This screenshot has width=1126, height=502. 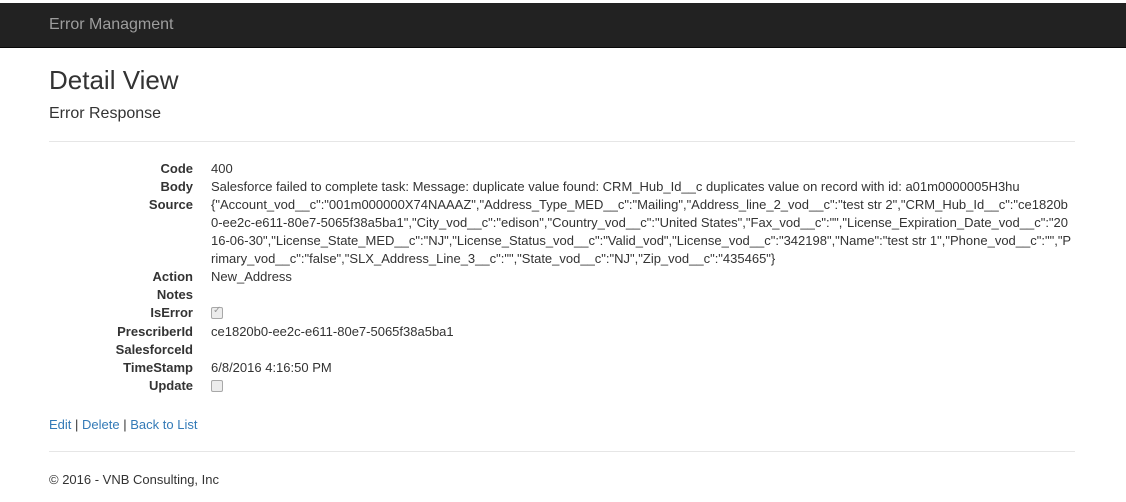 I want to click on back-to-list-link: Back to List, so click(x=163, y=424).